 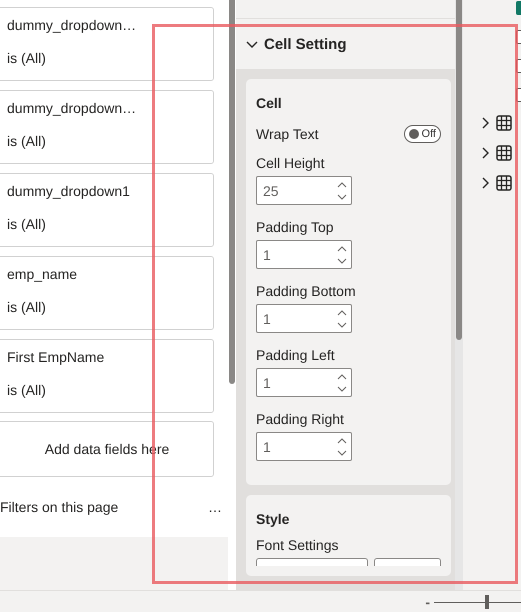 What do you see at coordinates (304, 190) in the screenshot?
I see `number-field: 25` at bounding box center [304, 190].